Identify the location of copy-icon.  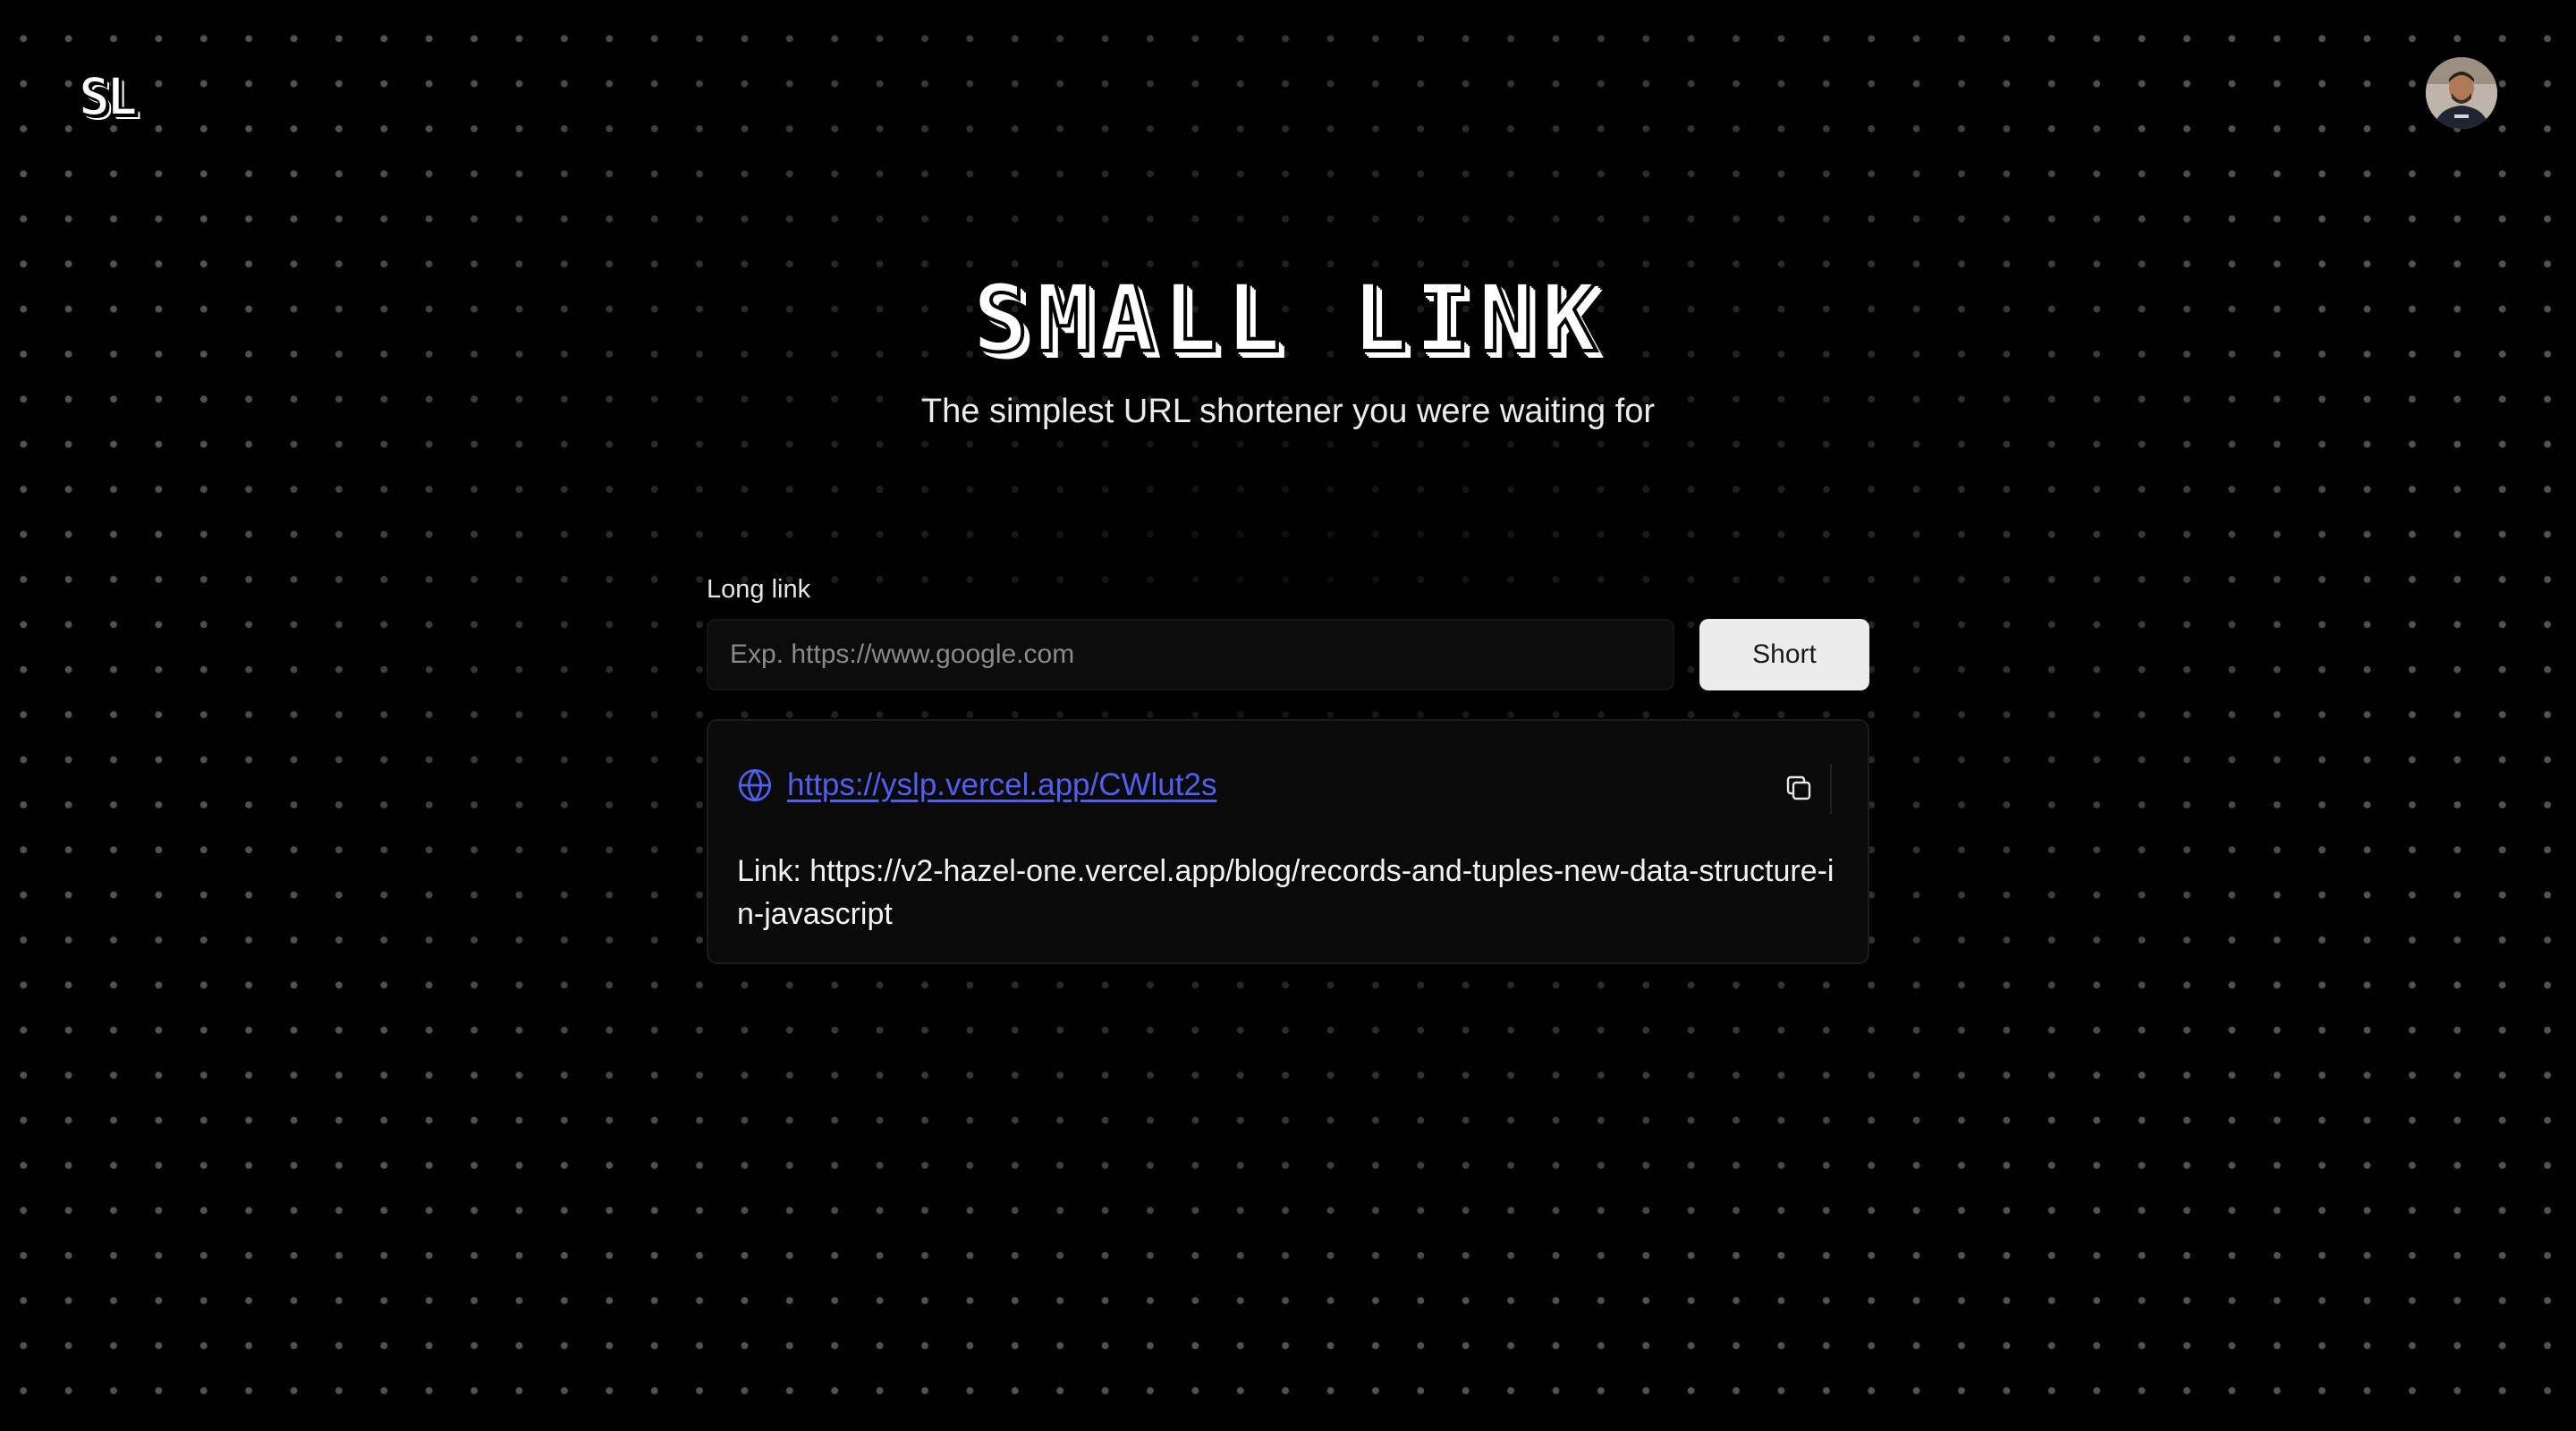
(1799, 791).